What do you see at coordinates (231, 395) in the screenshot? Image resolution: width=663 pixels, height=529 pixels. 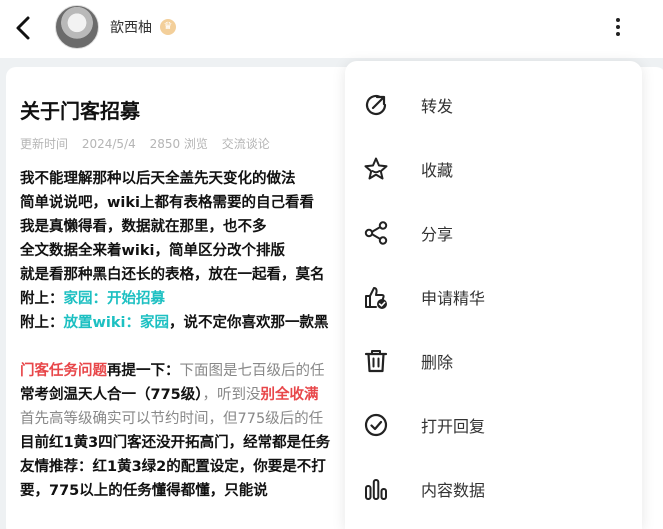 I see `body-text: ，听到没` at bounding box center [231, 395].